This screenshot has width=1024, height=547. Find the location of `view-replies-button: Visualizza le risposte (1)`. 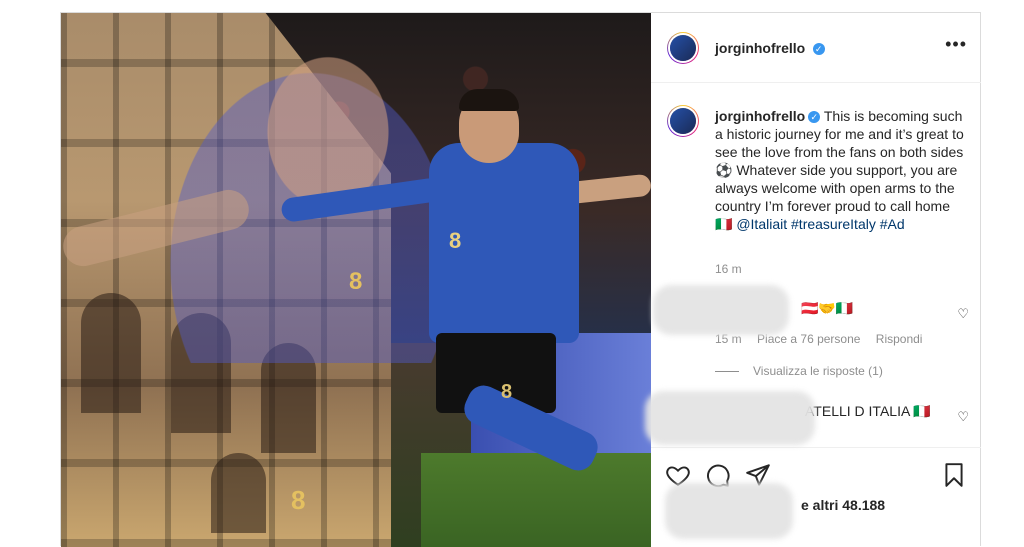

view-replies-button: Visualizza le risposte (1) is located at coordinates (799, 371).